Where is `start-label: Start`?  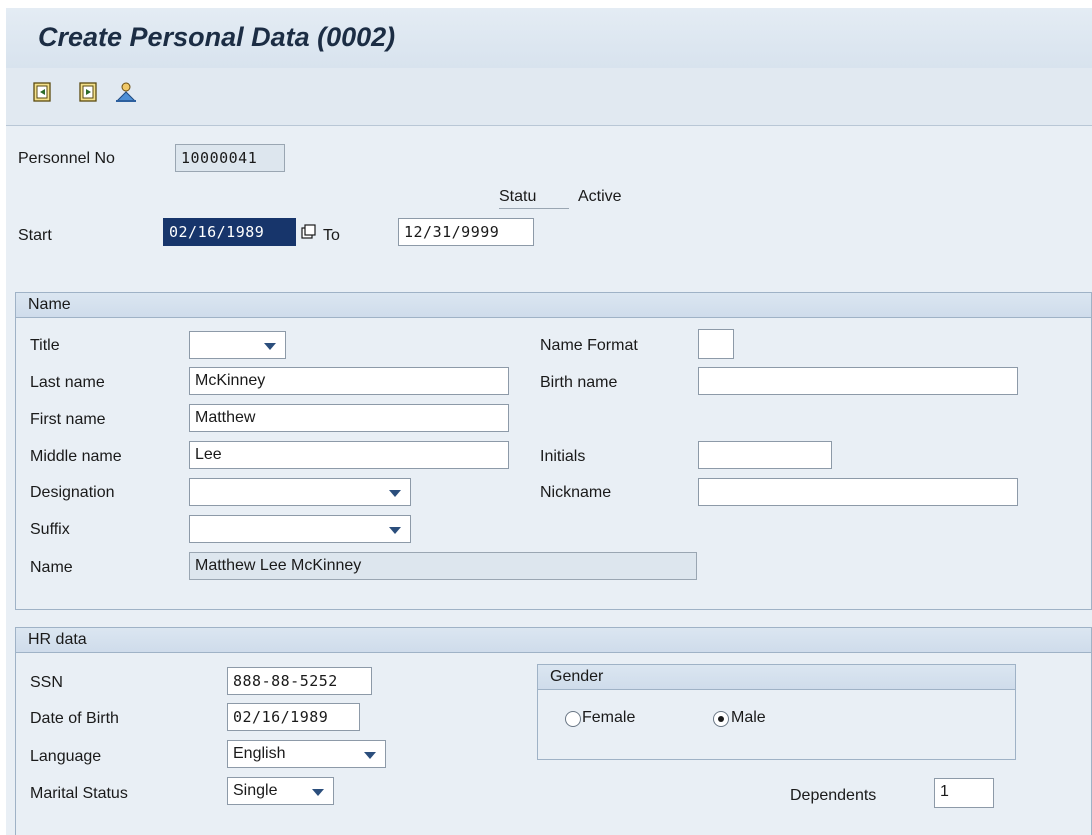
start-label: Start is located at coordinates (35, 235).